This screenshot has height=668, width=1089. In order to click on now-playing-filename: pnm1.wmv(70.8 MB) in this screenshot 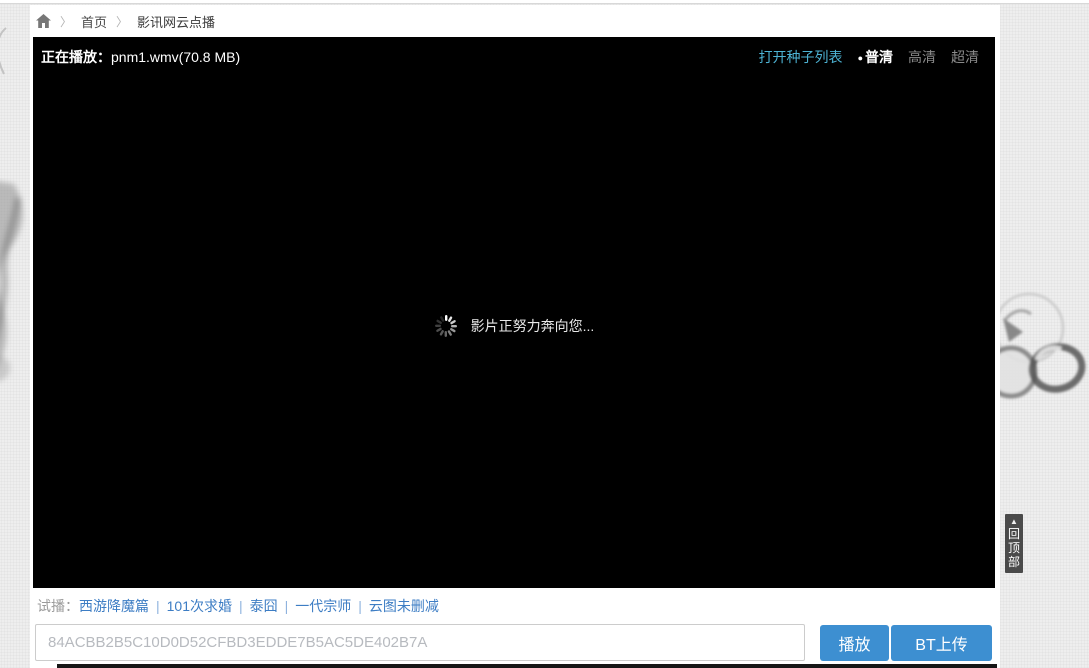, I will do `click(176, 57)`.